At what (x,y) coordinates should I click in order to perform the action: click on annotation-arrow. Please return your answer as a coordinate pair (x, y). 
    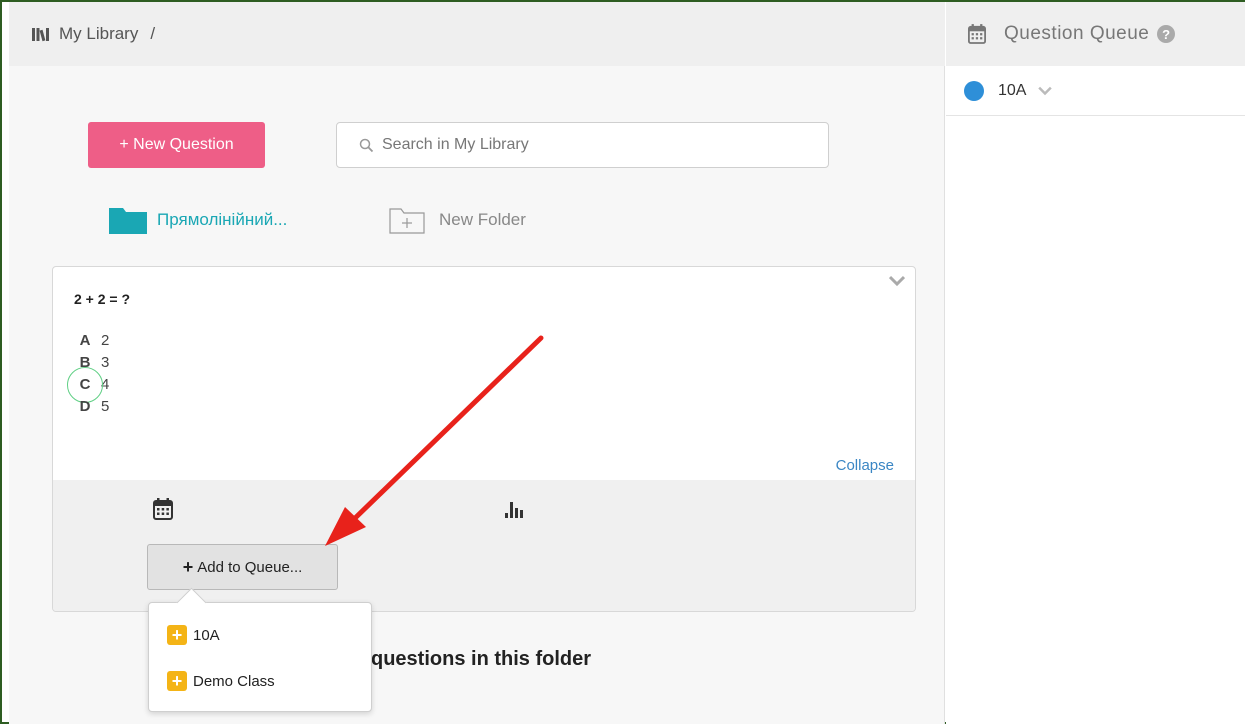
    Looking at the image, I should click on (434, 440).